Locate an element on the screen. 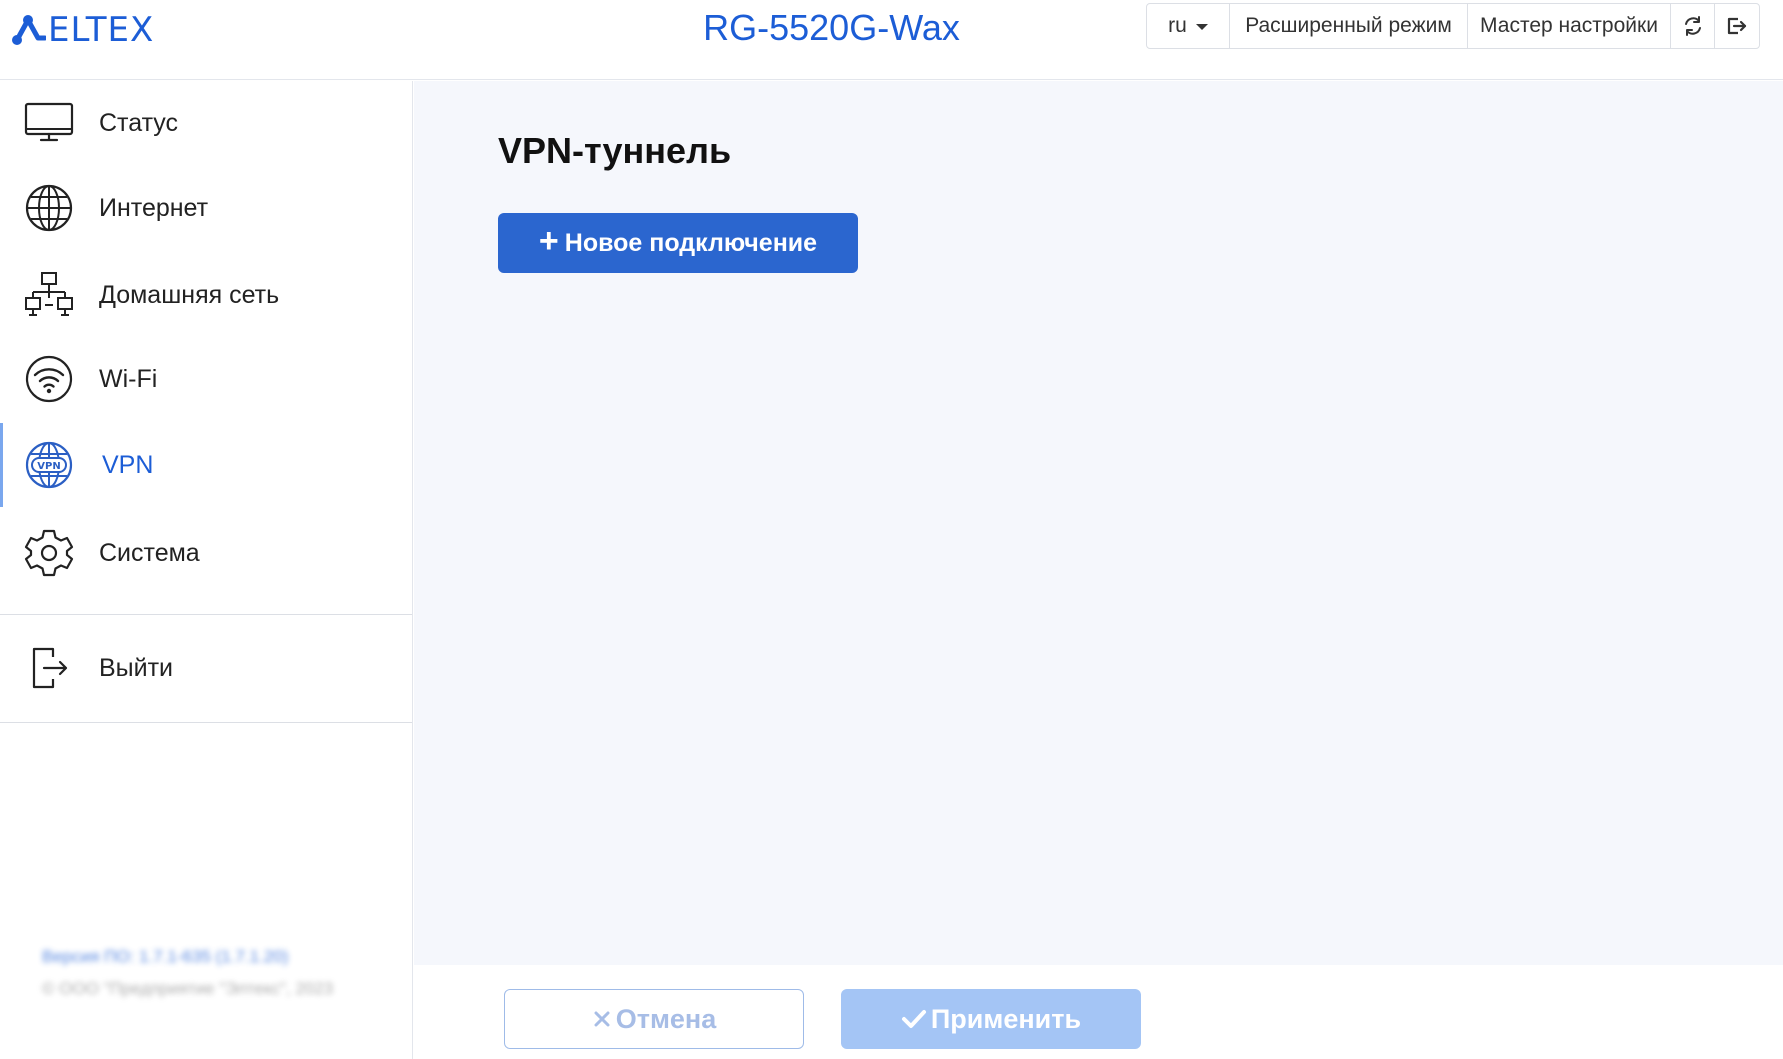 This screenshot has width=1783, height=1059. sidebar-item-label: Wi-Fi is located at coordinates (128, 378).